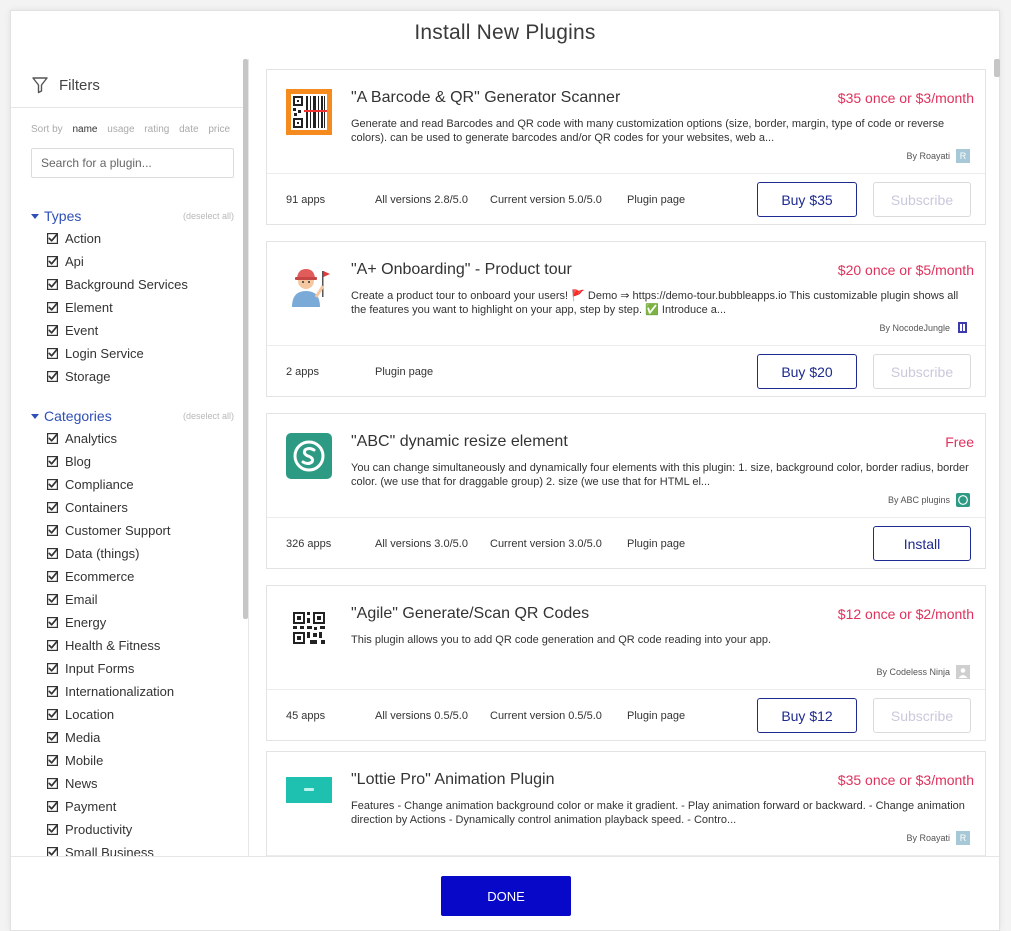  I want to click on categories-filter-item: Payment, so click(110, 806).